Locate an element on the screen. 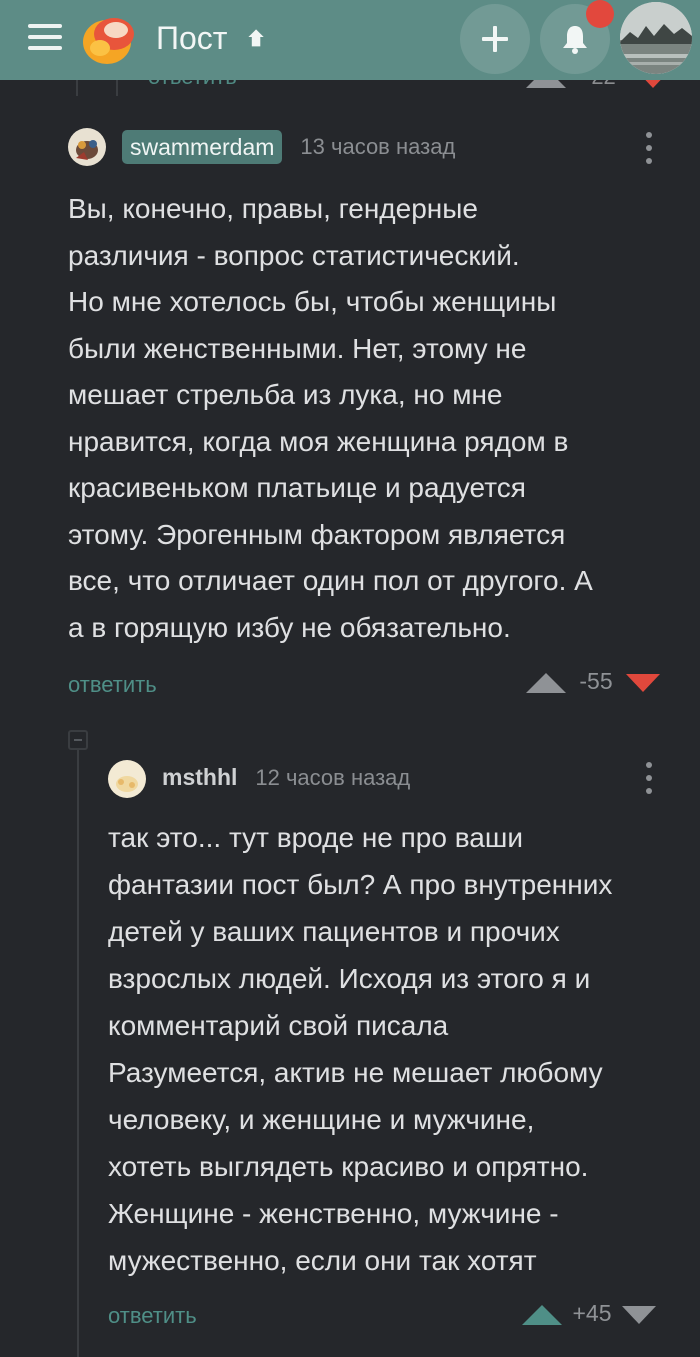  comment-score: -22 is located at coordinates (600, 85).